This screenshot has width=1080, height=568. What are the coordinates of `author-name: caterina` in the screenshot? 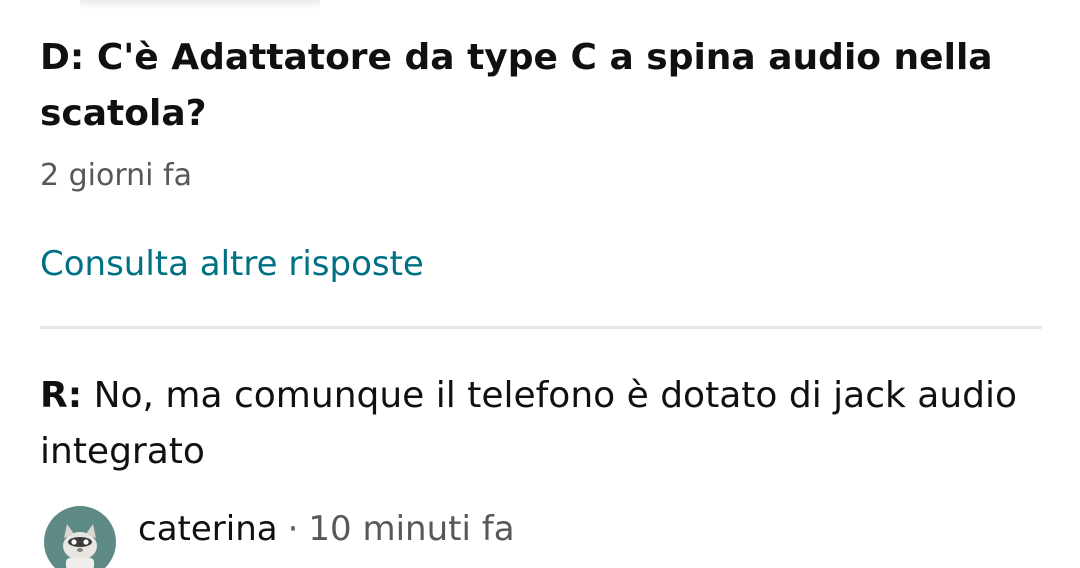 It's located at (208, 529).